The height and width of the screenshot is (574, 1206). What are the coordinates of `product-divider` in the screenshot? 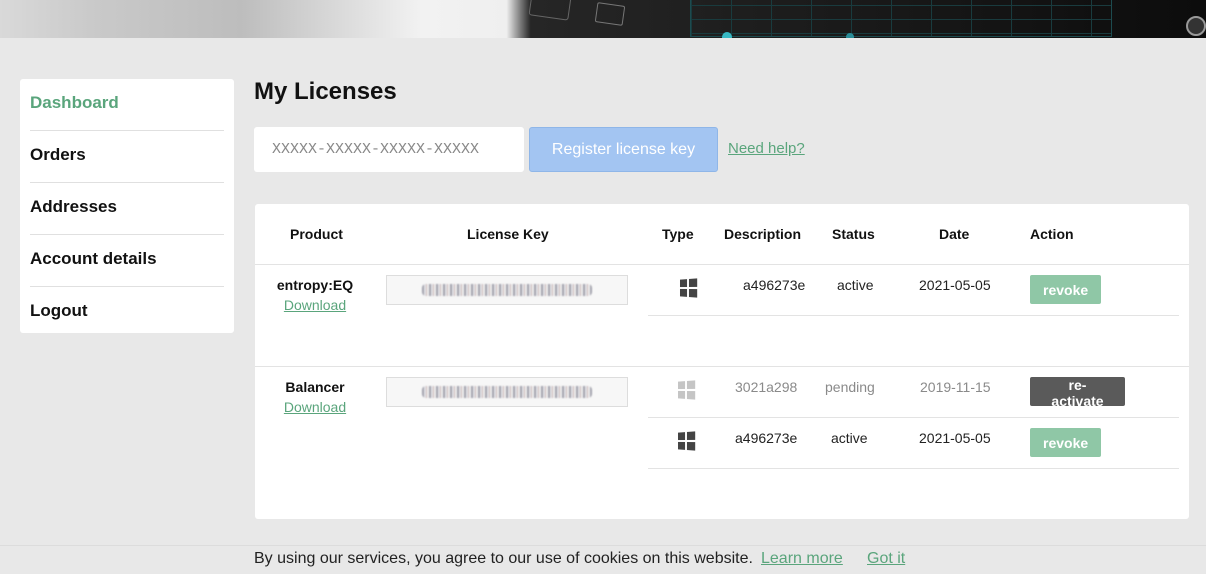 It's located at (722, 366).